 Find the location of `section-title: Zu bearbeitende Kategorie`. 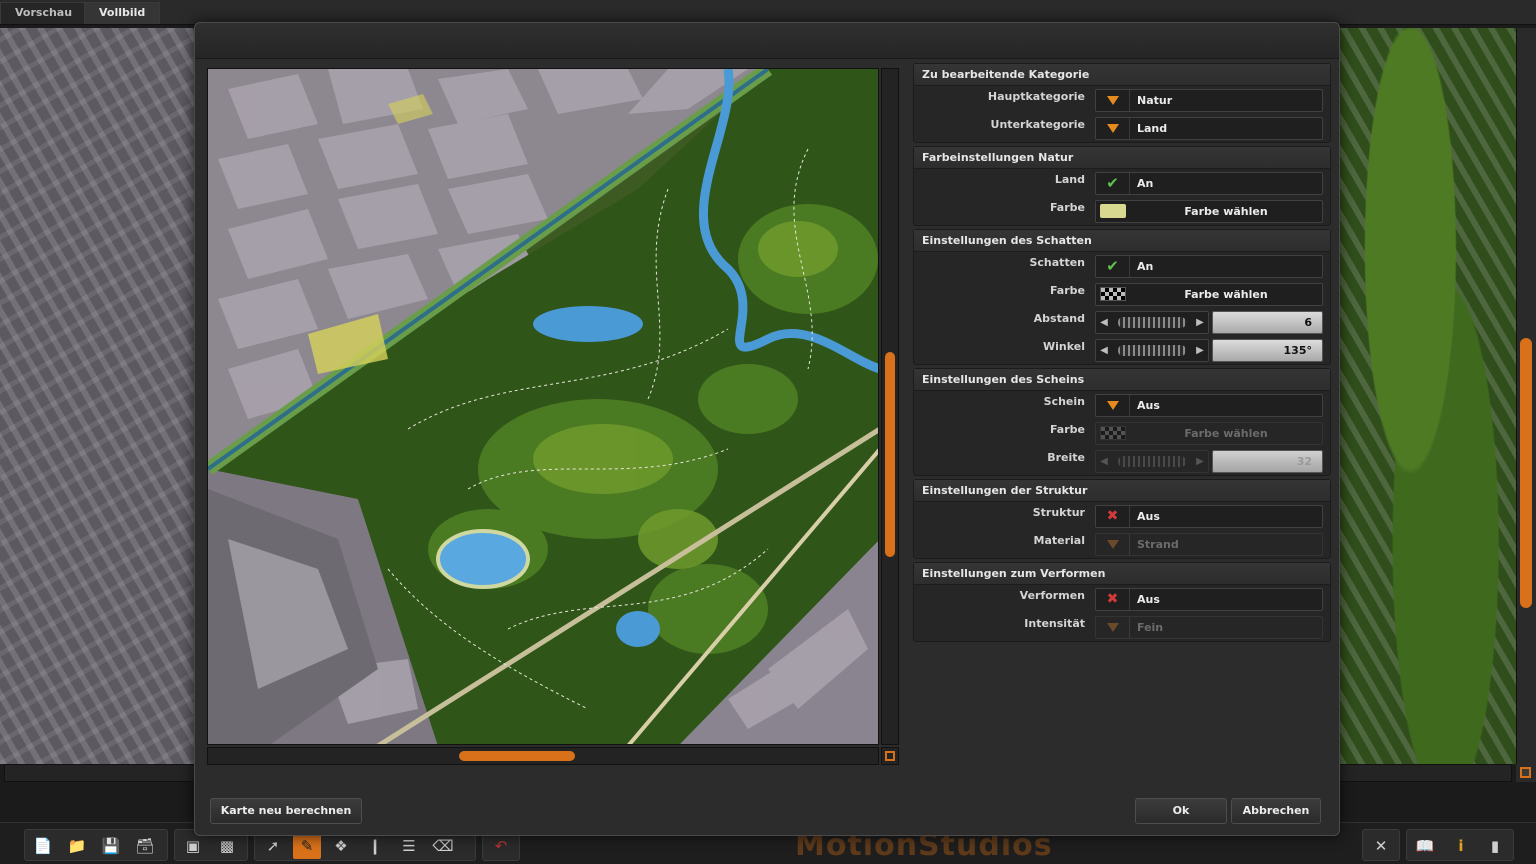

section-title: Zu bearbeitende Kategorie is located at coordinates (1122, 75).